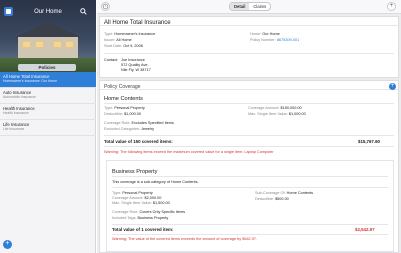 This screenshot has width=401, height=253. What do you see at coordinates (264, 199) in the screenshot?
I see `bp-deductible-label: Deductible:` at bounding box center [264, 199].